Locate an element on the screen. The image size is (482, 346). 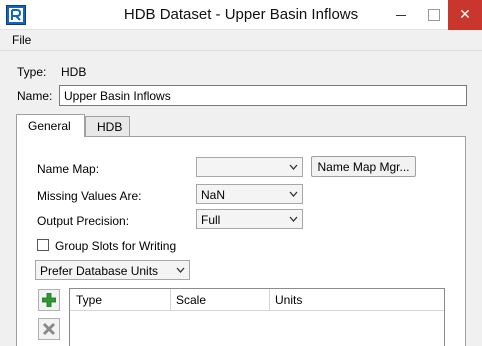
group-slots-checkbox is located at coordinates (43, 245).